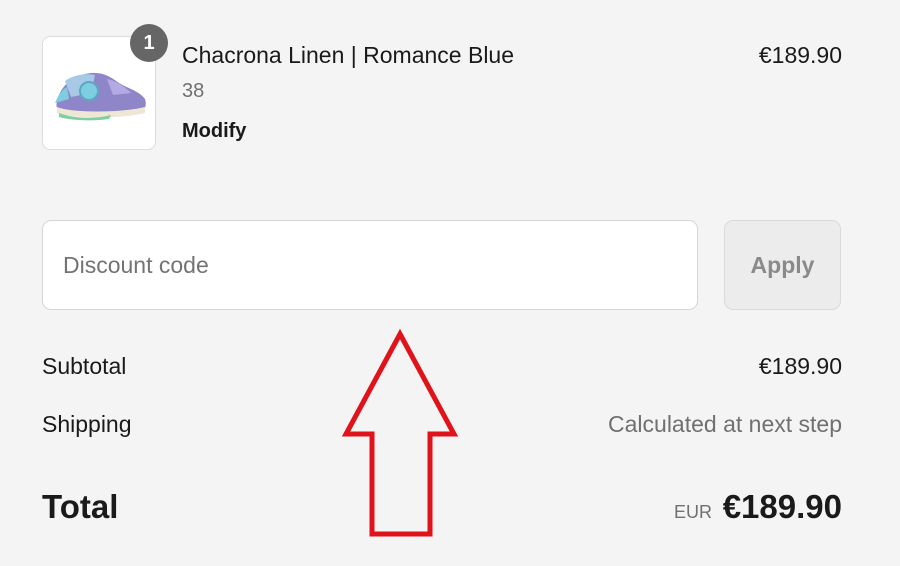 The height and width of the screenshot is (566, 900). What do you see at coordinates (370, 265) in the screenshot?
I see `discount-code-input` at bounding box center [370, 265].